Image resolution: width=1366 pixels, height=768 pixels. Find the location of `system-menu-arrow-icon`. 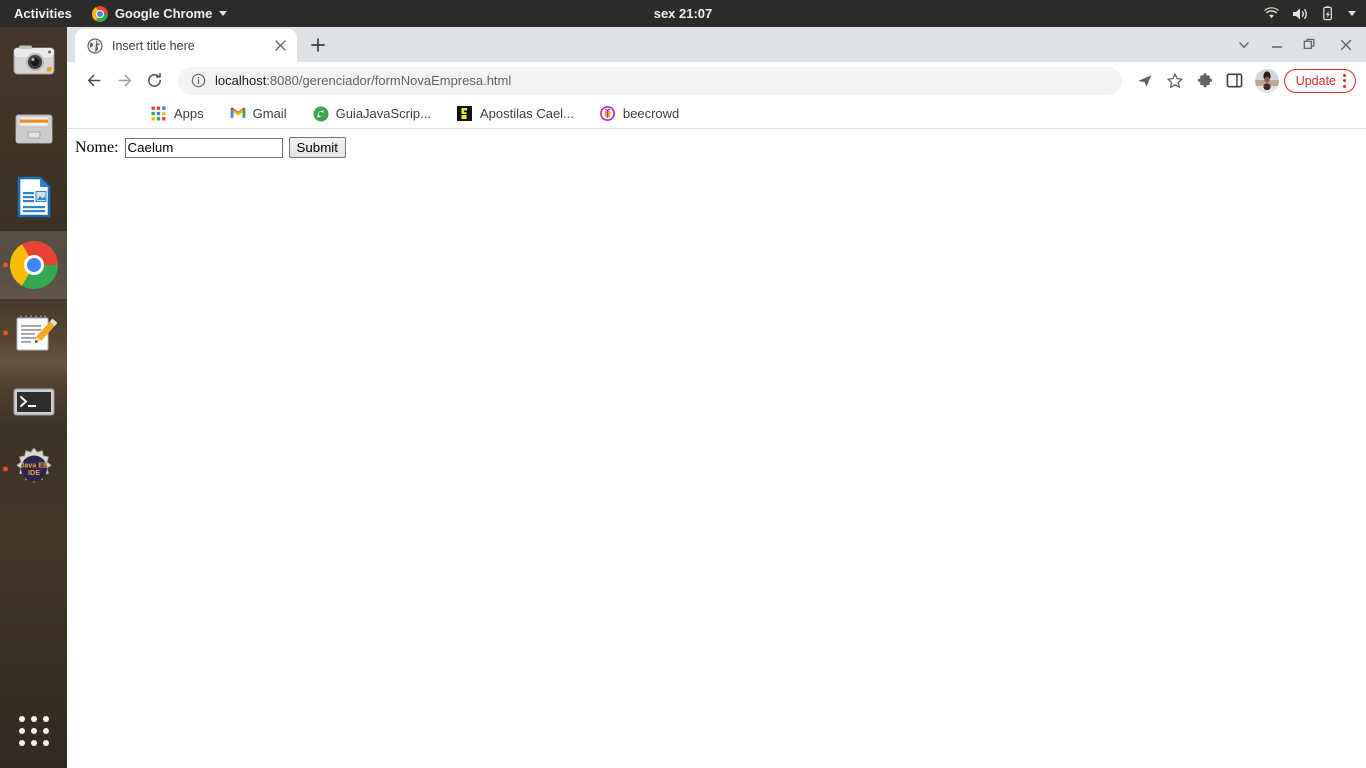

system-menu-arrow-icon is located at coordinates (1352, 13).